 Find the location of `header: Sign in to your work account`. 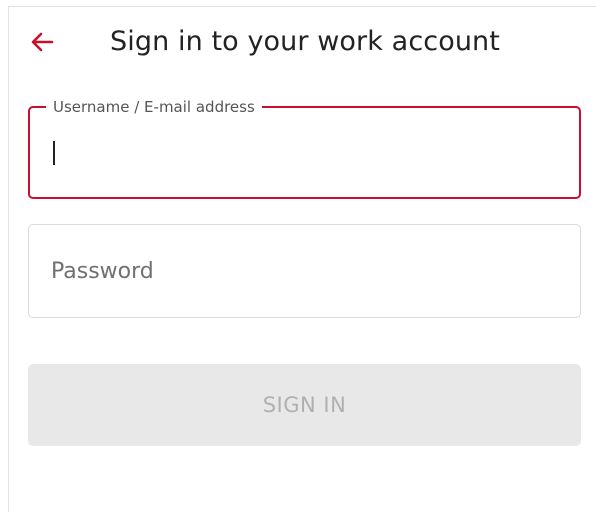

header: Sign in to your work account is located at coordinates (264, 42).